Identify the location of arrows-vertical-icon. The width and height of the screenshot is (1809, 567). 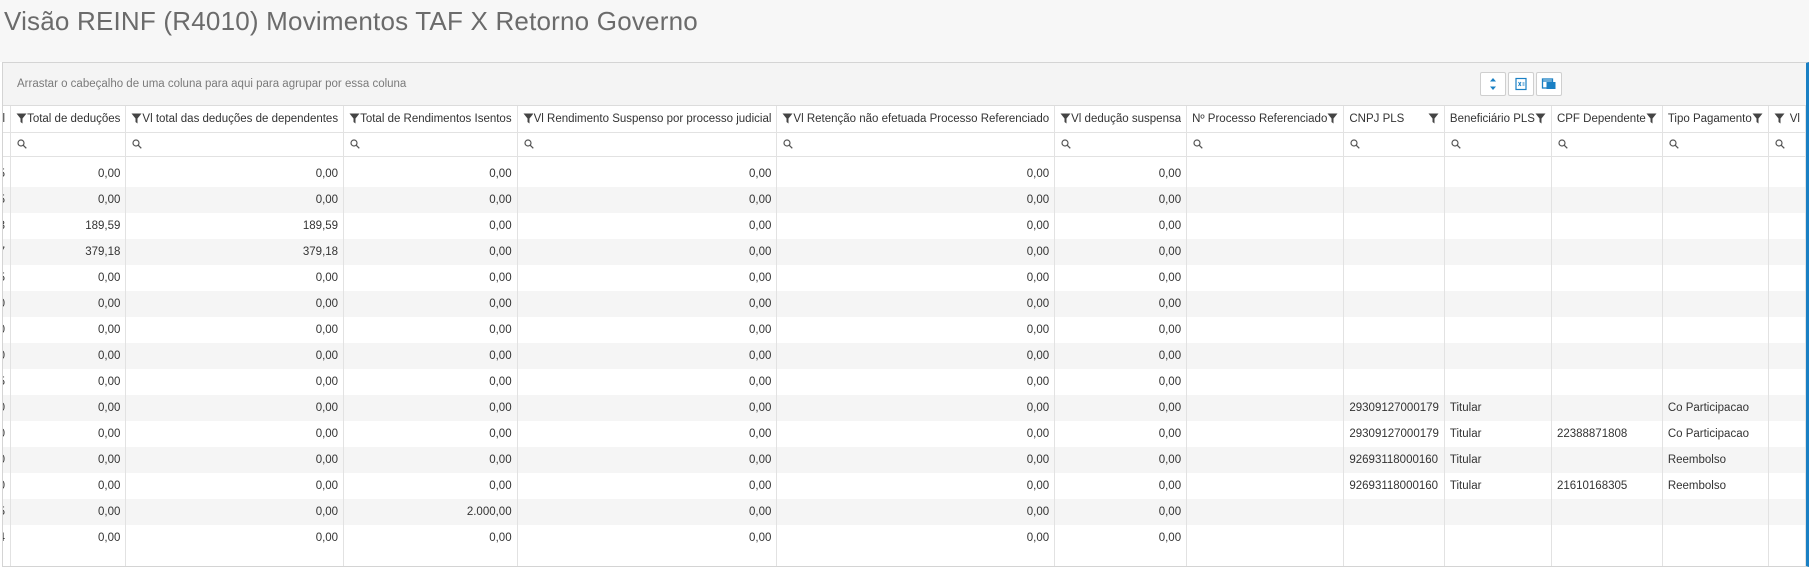
(1493, 84).